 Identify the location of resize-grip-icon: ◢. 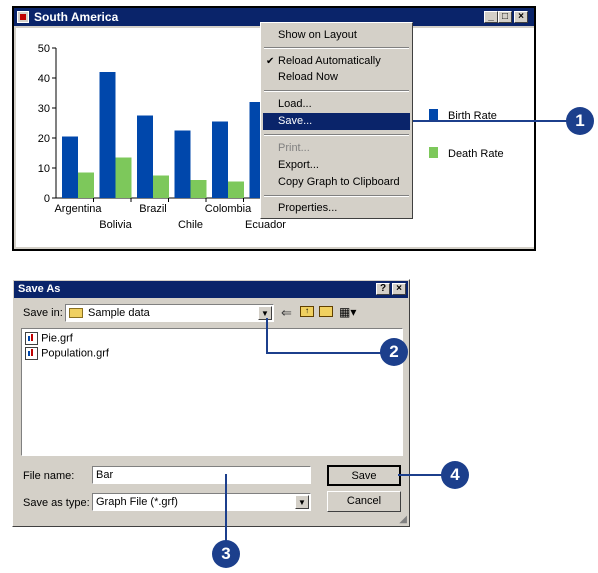
(403, 519).